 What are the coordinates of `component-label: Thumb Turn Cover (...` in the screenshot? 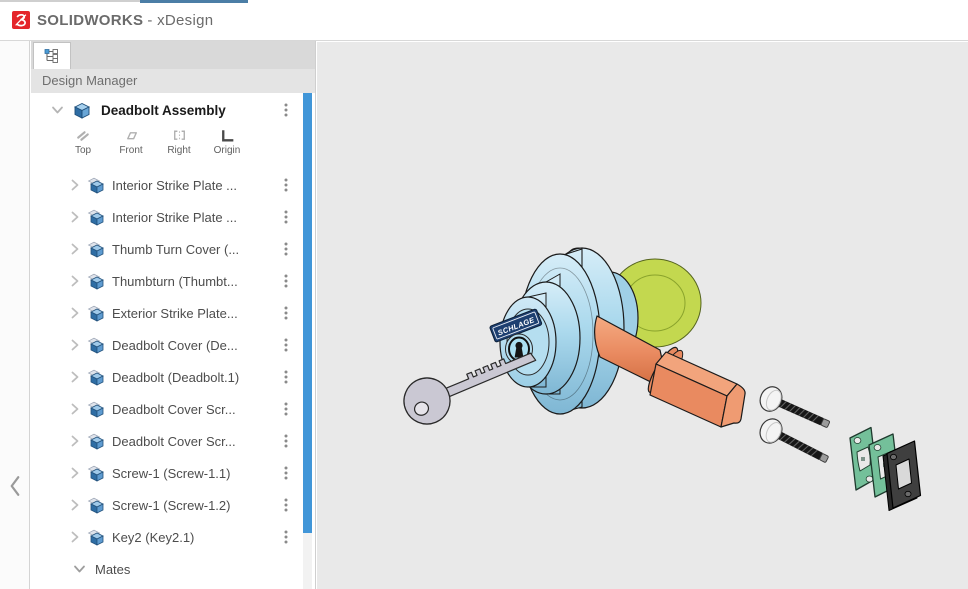 It's located at (176, 249).